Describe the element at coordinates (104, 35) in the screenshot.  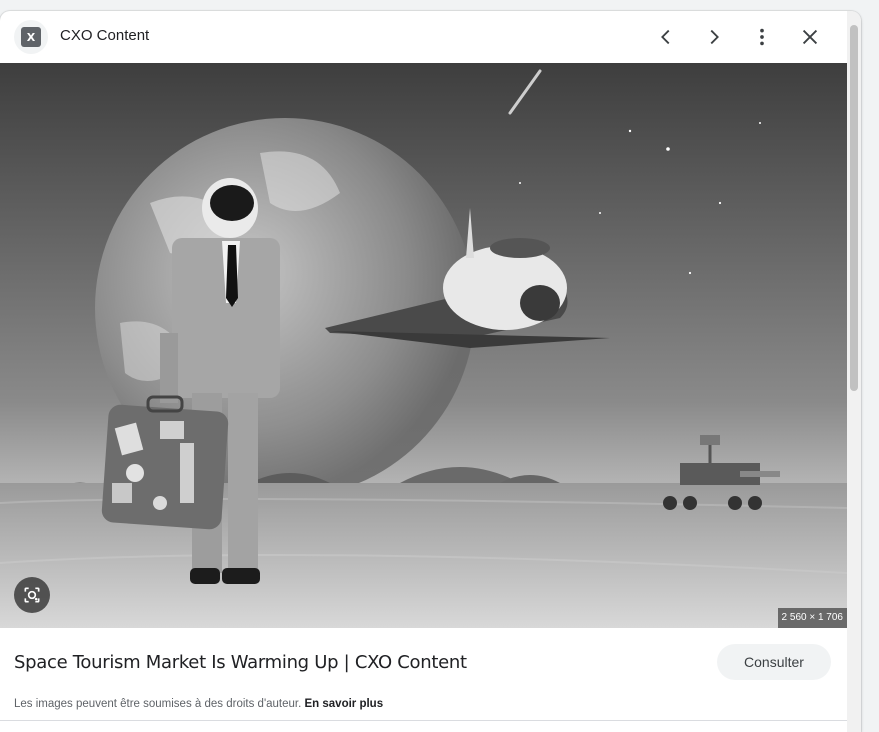
I see `site-name: CXO Content` at that location.